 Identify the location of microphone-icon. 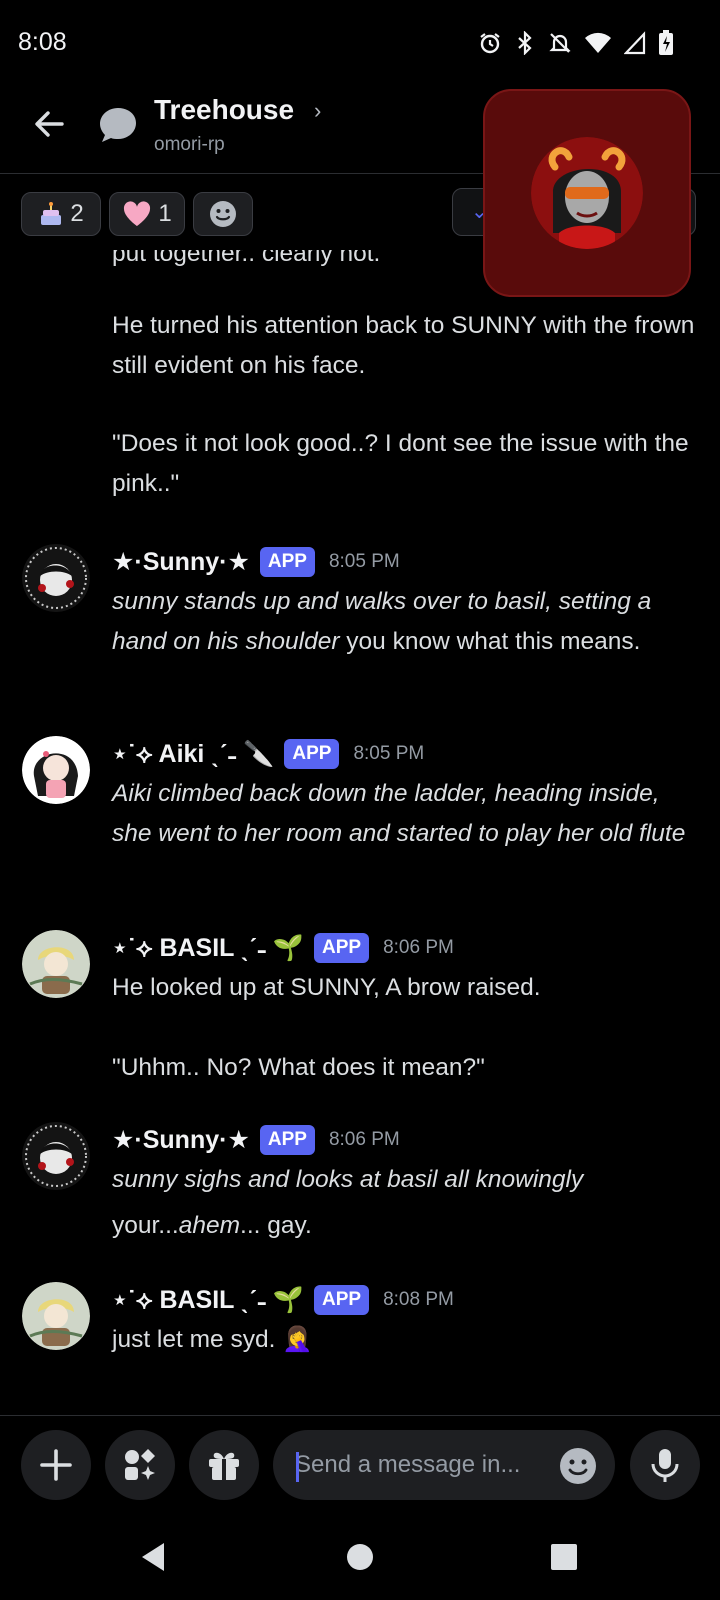
(665, 1465).